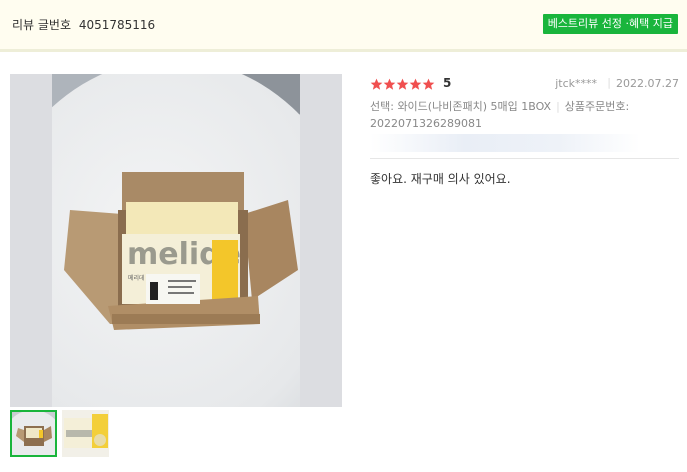 Image resolution: width=687 pixels, height=472 pixels. I want to click on thumbnail-2-image, so click(85, 433).